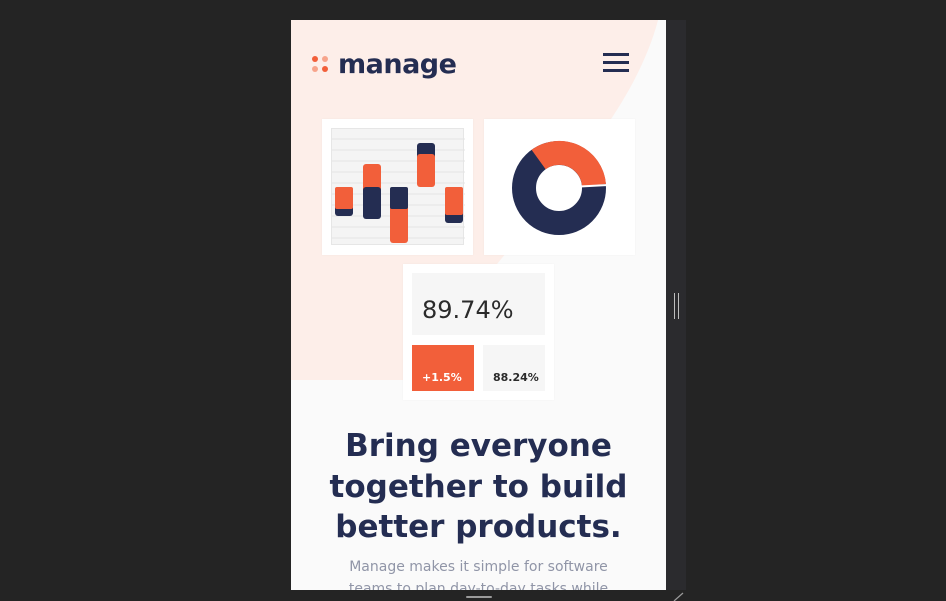 The image size is (946, 601). I want to click on bottom-resize-handle-icon, so click(479, 597).